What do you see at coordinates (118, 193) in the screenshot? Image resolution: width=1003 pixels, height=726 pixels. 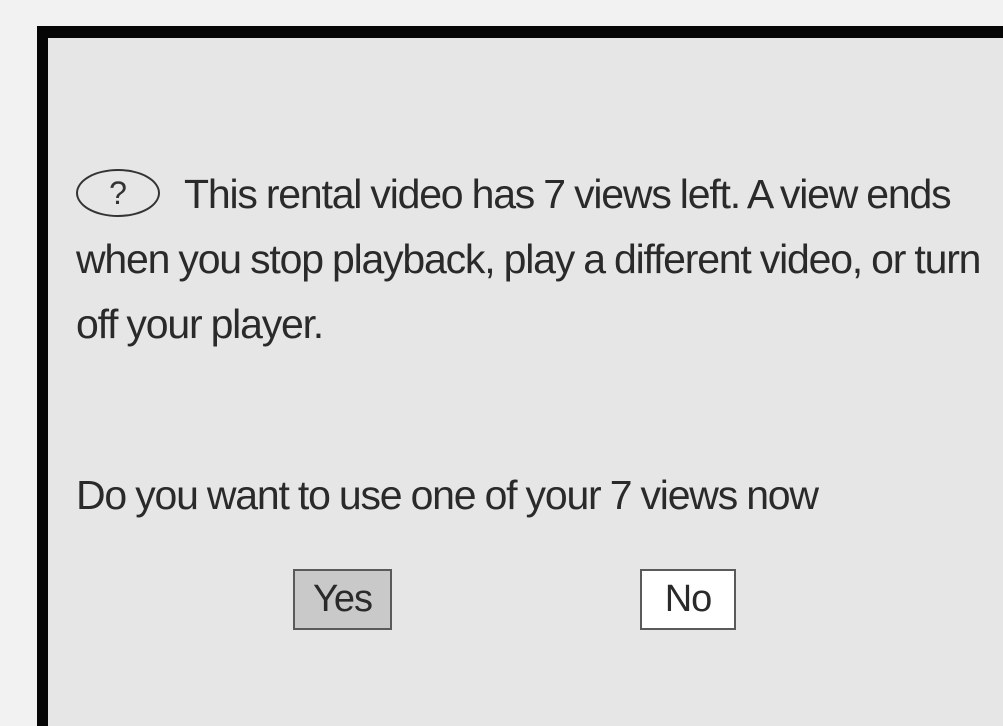 I see `question-circle-icon: ?` at bounding box center [118, 193].